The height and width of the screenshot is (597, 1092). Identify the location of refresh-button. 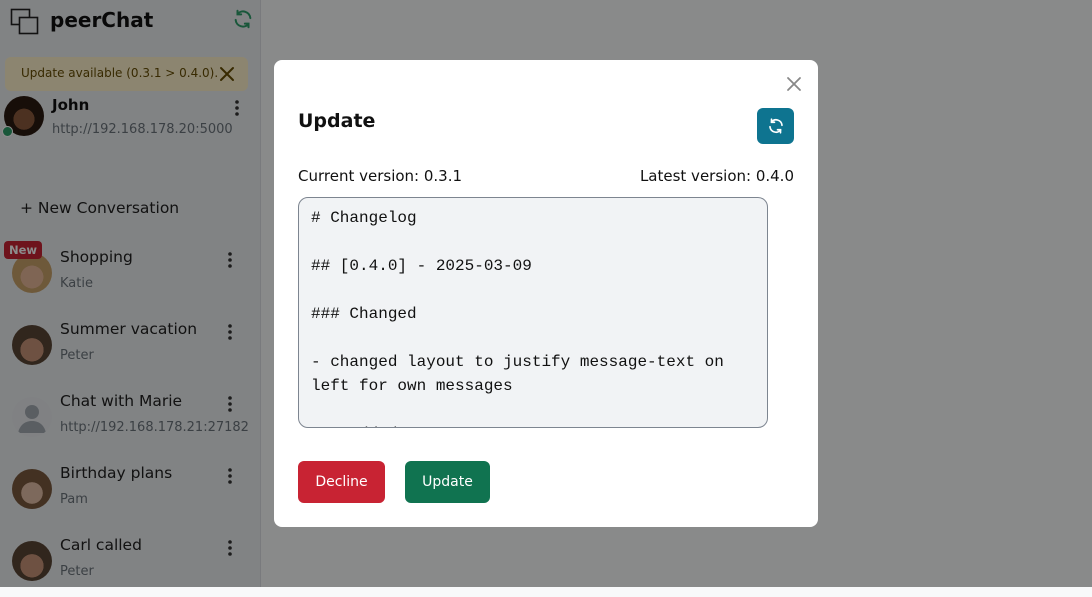
(775, 126).